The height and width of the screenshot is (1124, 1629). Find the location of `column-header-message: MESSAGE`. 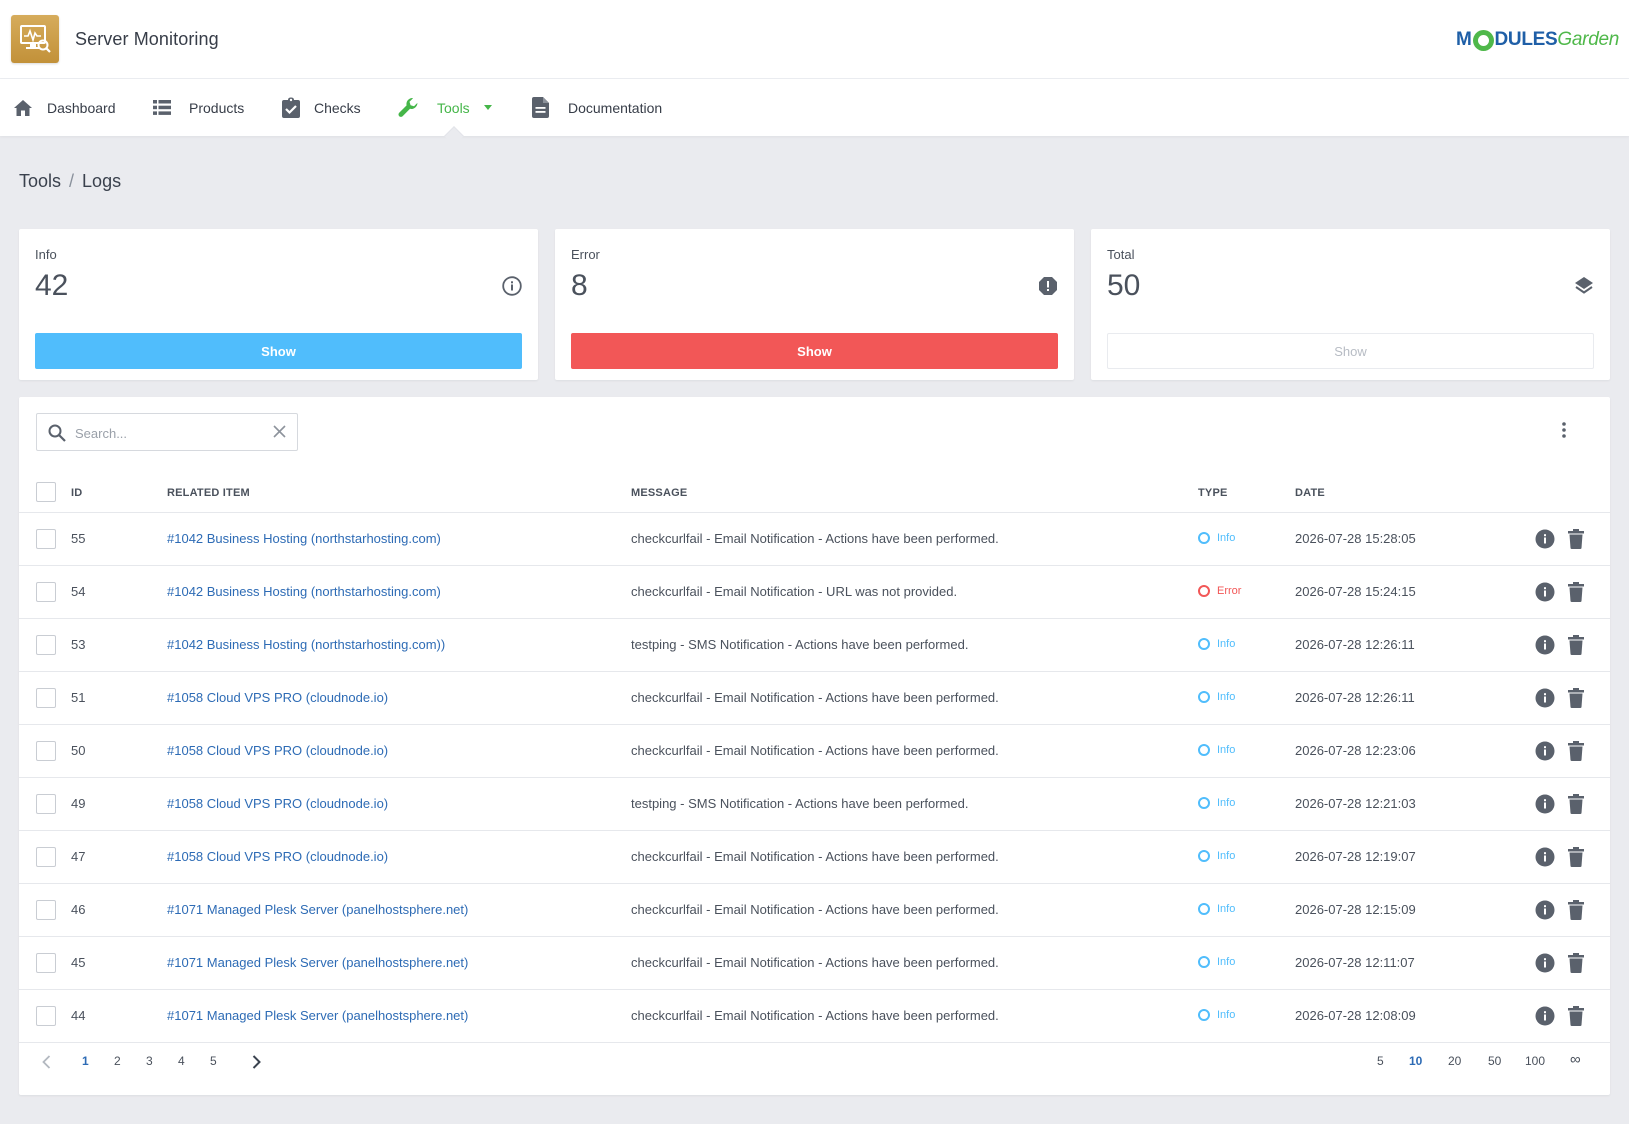

column-header-message: MESSAGE is located at coordinates (659, 493).